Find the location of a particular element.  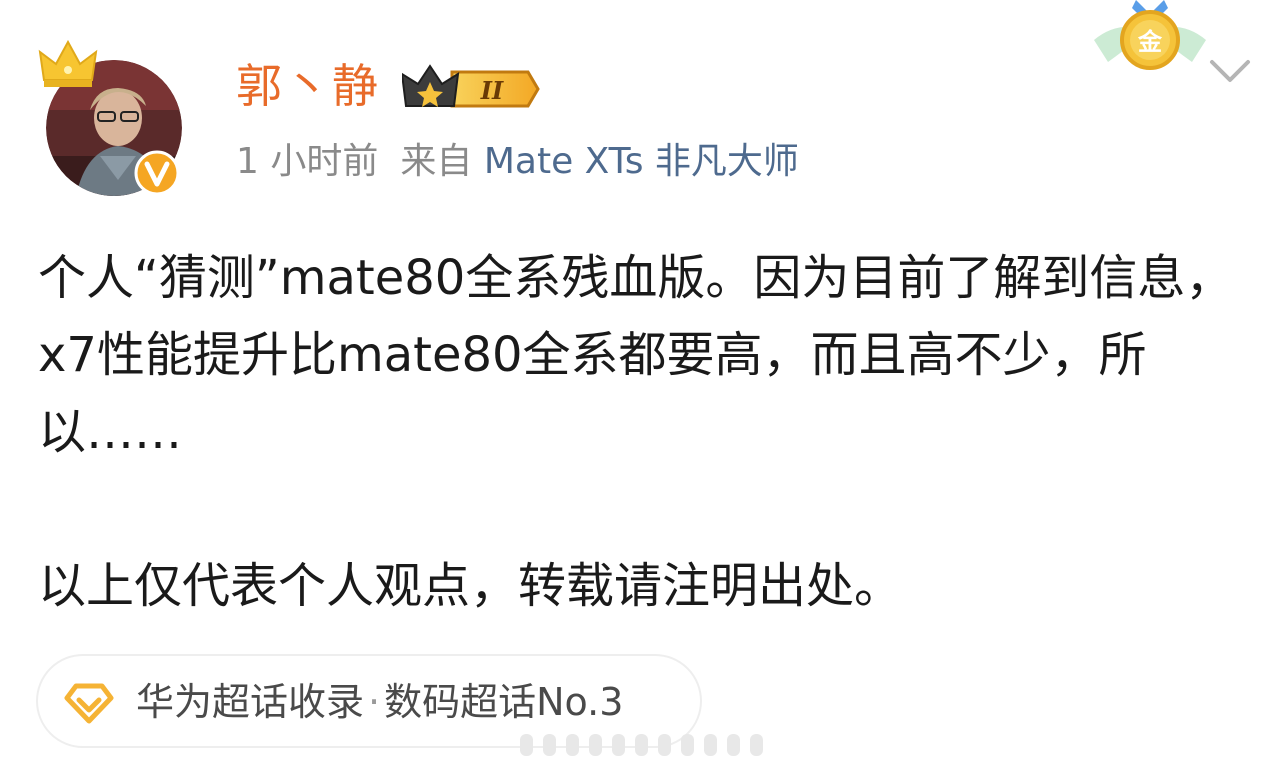

verified-badge-icon is located at coordinates (157, 173).